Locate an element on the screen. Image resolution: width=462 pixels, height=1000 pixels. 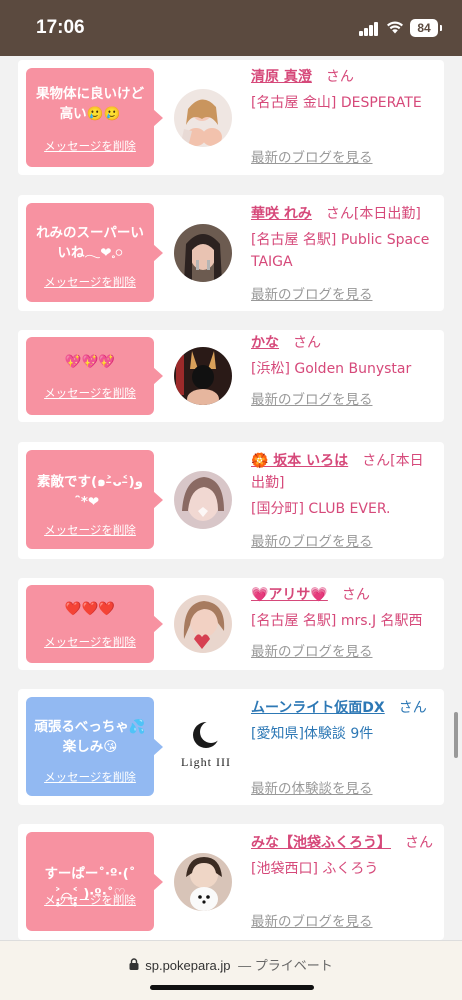
message-text: 果物体に良いけど高い🥲🥲 is located at coordinates (90, 104).